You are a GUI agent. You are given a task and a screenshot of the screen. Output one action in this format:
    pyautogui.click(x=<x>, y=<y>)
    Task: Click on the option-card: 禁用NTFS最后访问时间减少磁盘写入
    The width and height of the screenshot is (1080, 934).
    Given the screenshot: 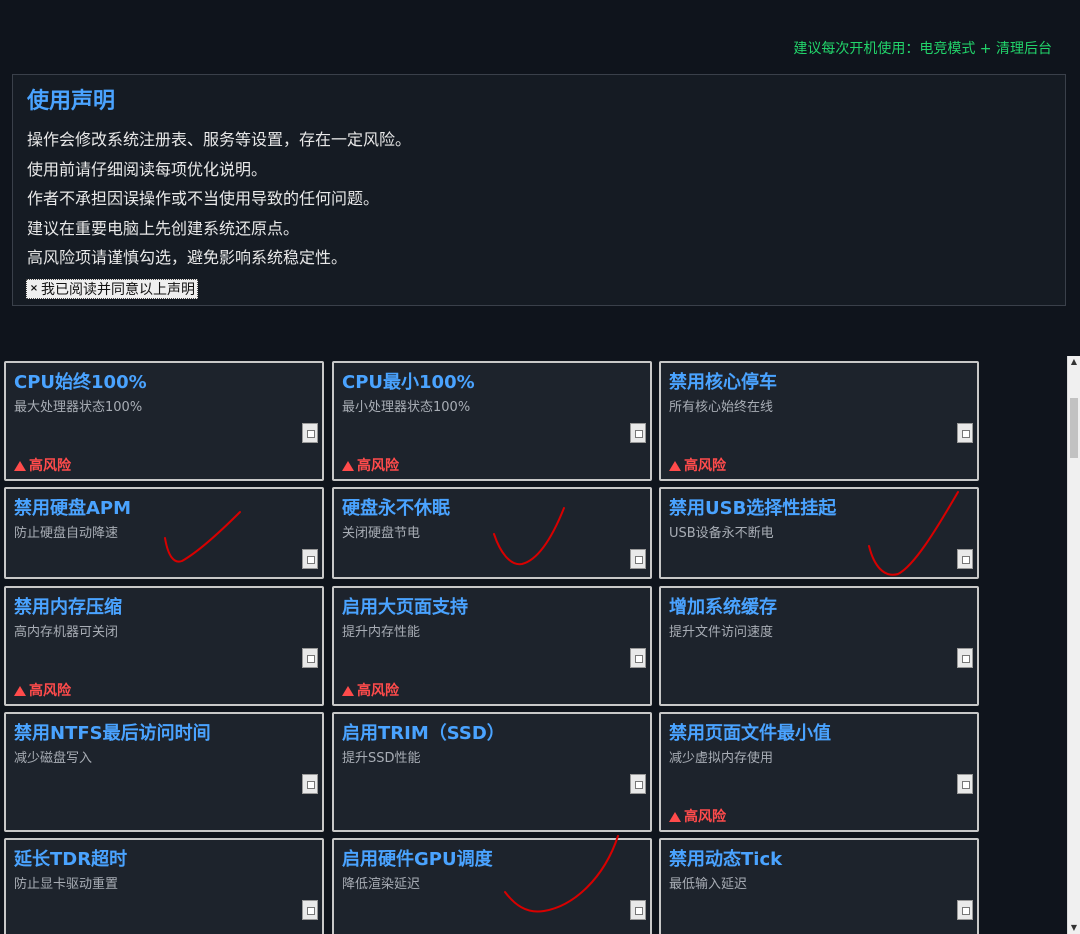 What is the action you would take?
    pyautogui.click(x=164, y=772)
    